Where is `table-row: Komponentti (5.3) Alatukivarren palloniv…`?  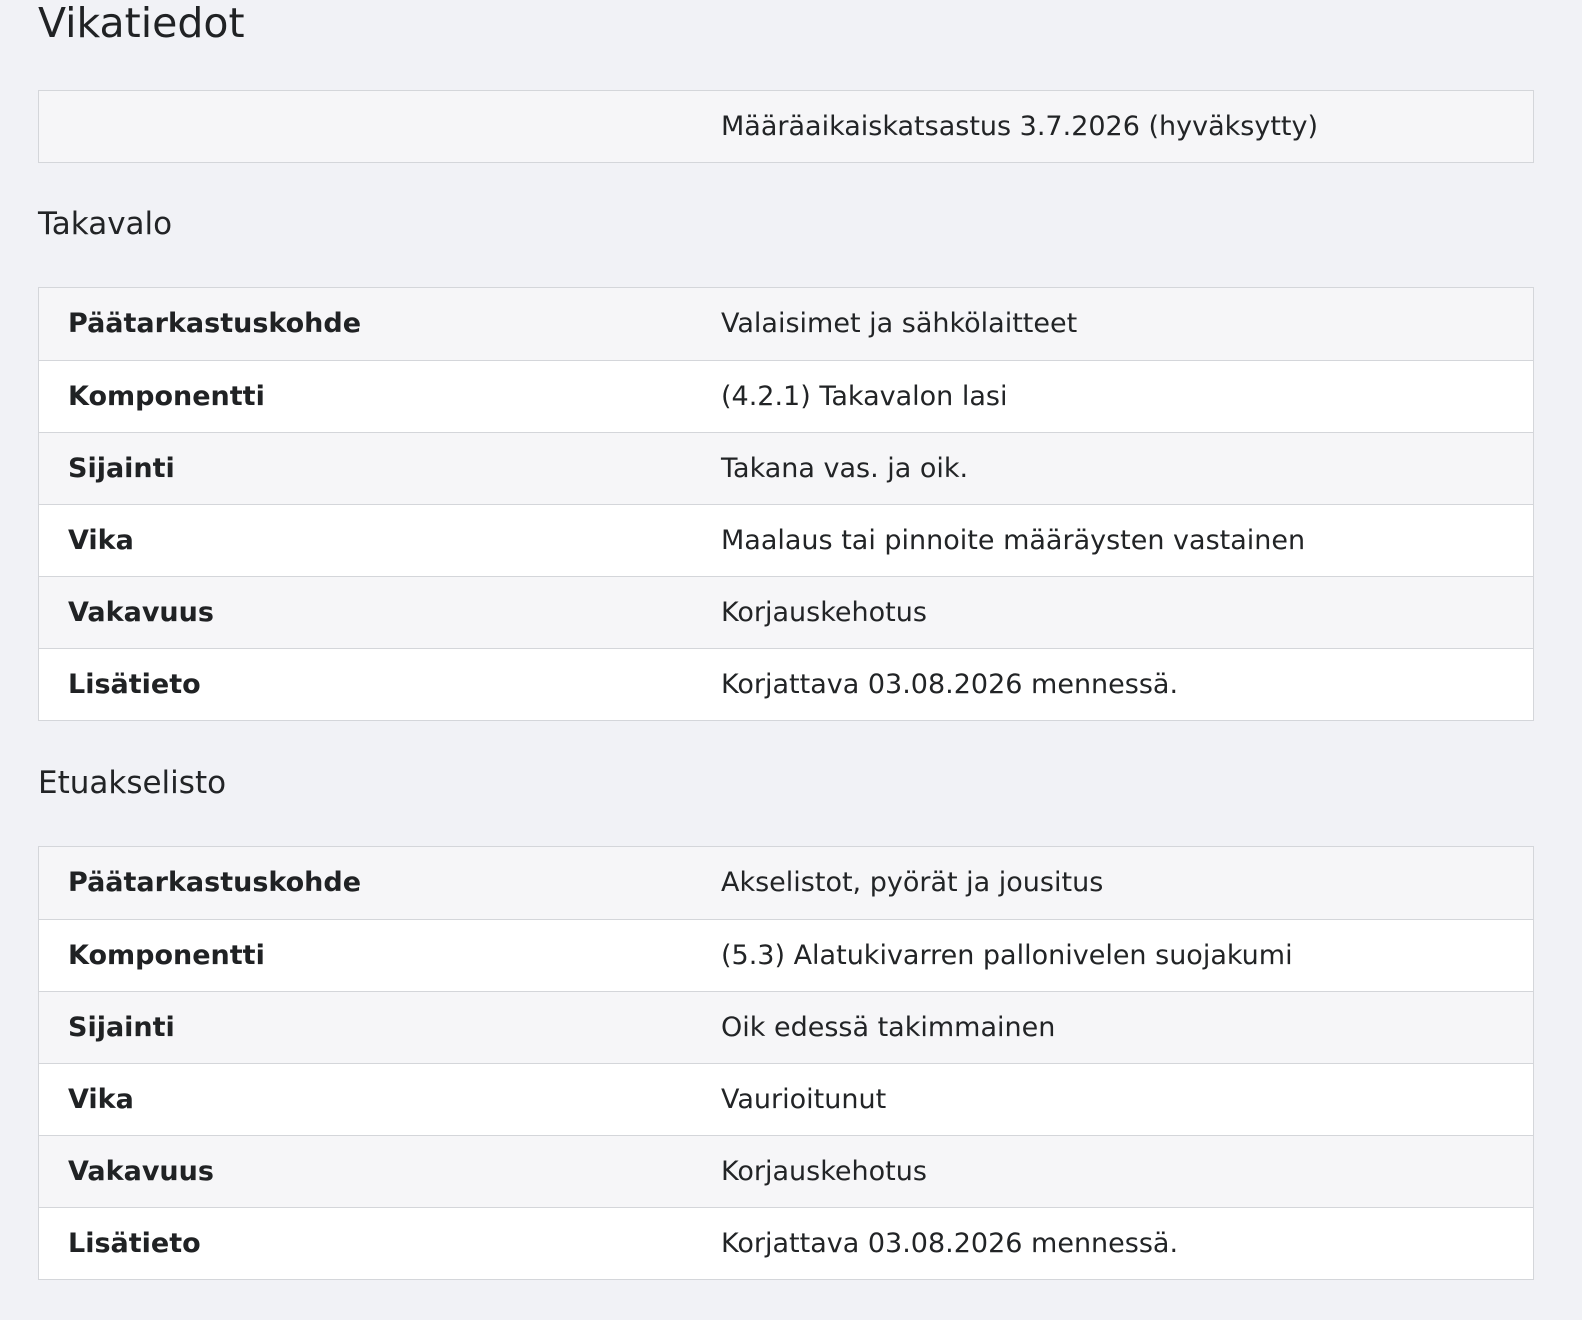
table-row: Komponentti (5.3) Alatukivarren palloniv… is located at coordinates (786, 955).